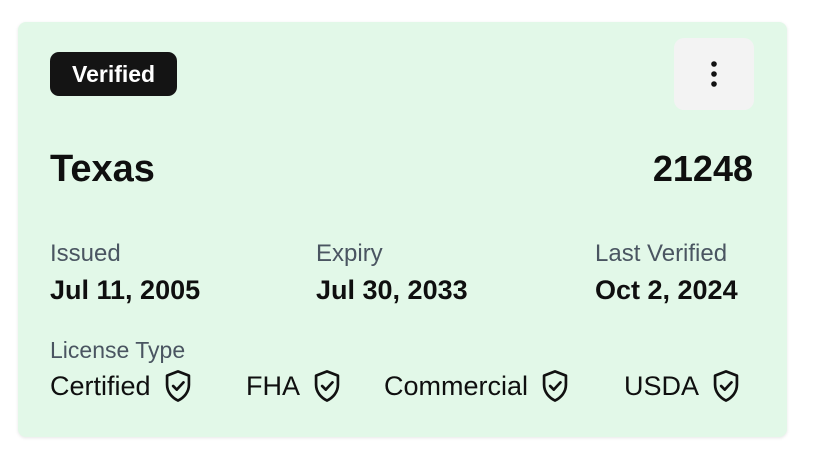 The image size is (818, 466). I want to click on expiry-label: Expiry, so click(349, 253).